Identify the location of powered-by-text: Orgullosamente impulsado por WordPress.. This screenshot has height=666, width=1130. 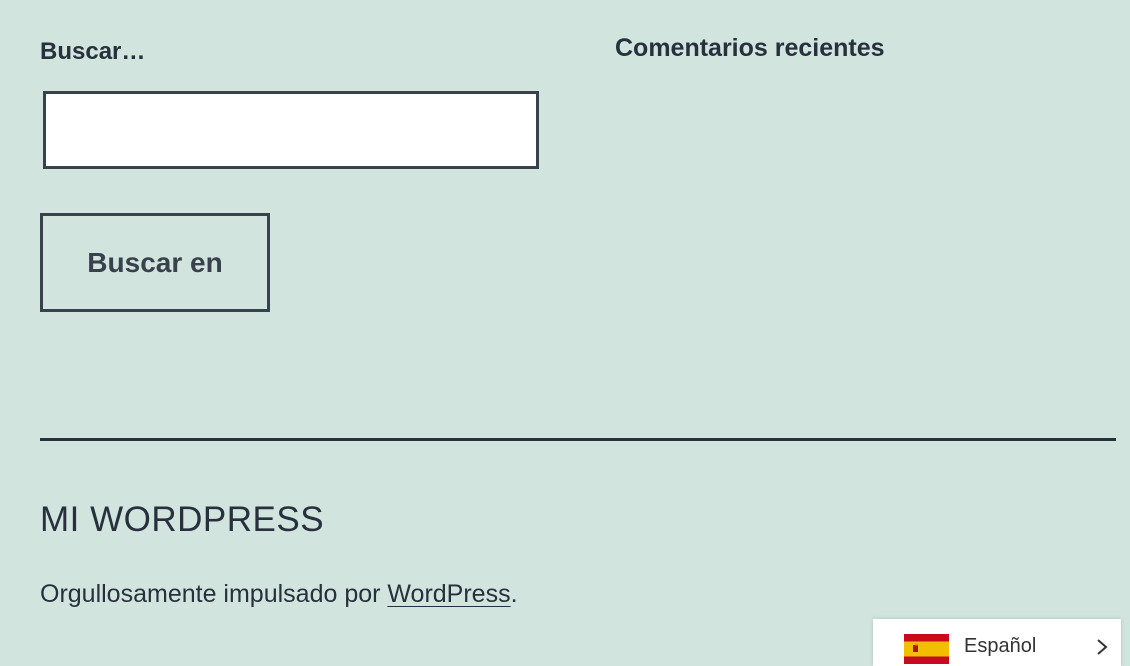
(279, 594).